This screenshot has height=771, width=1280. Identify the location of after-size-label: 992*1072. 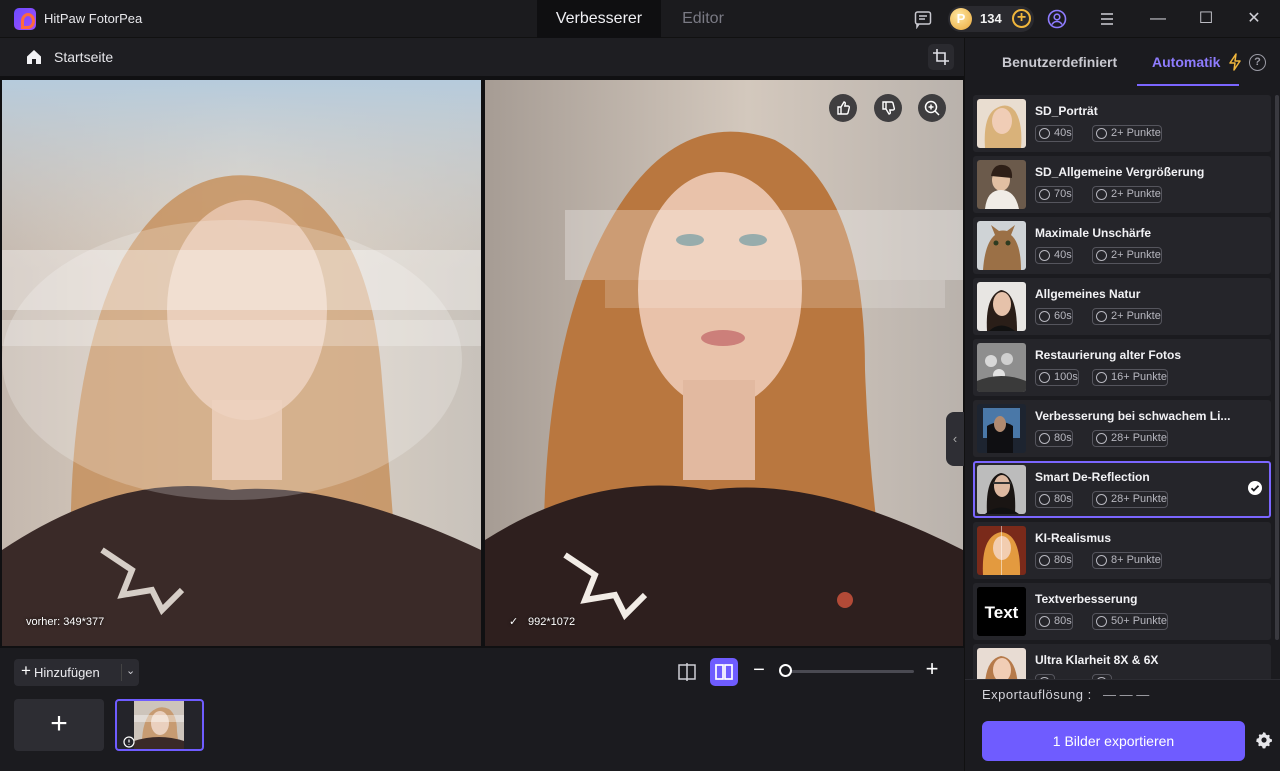
(552, 622).